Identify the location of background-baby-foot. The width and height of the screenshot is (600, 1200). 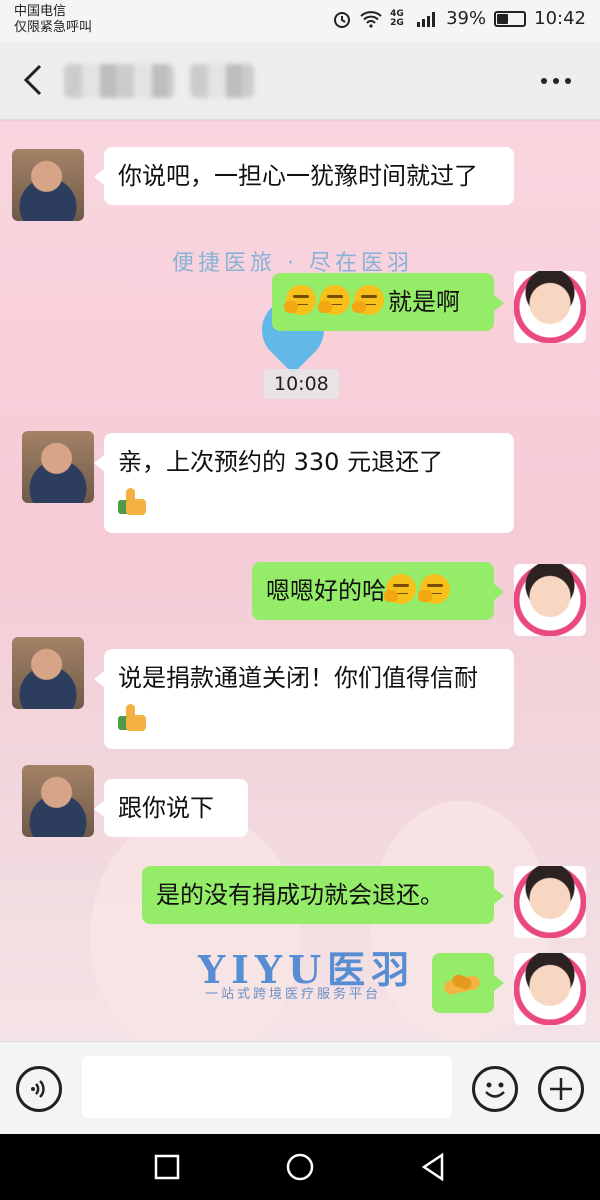
(195, 926).